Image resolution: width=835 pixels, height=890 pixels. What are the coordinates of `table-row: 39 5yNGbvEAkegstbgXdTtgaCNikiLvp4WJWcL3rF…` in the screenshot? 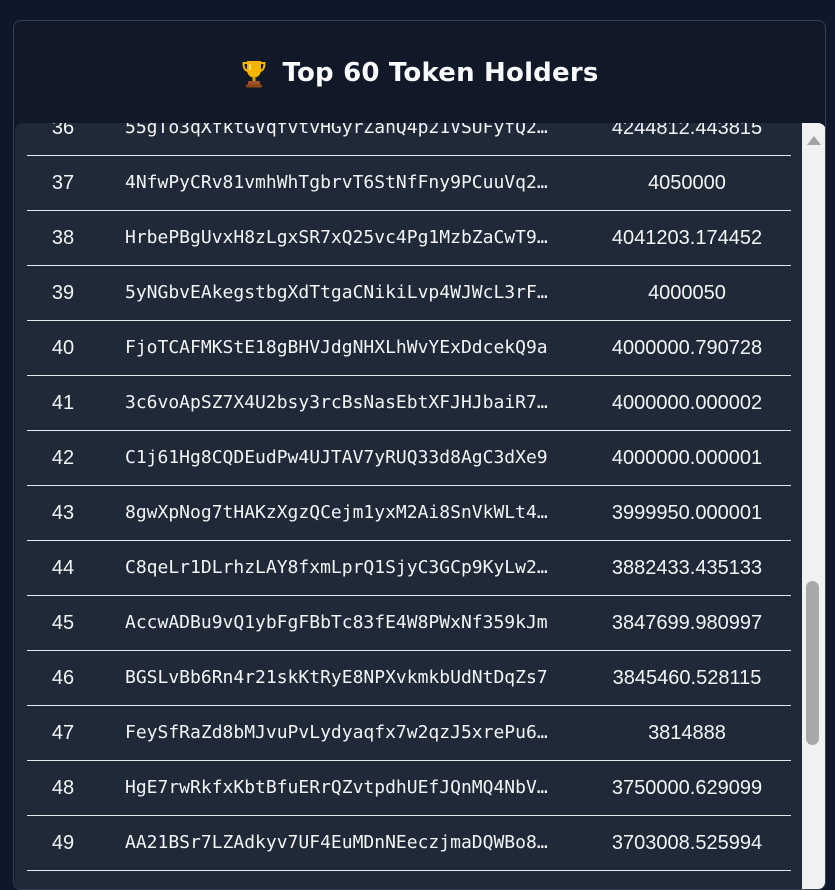 It's located at (409, 293).